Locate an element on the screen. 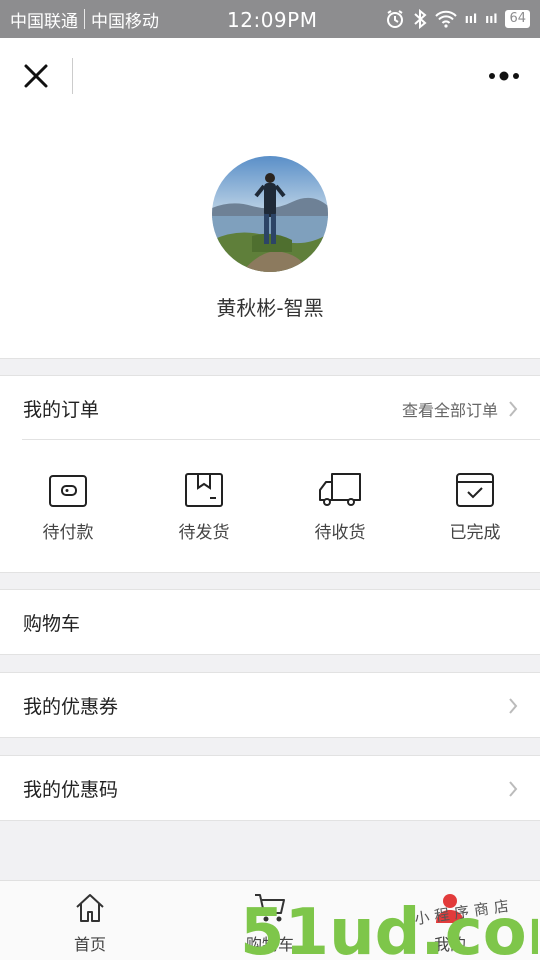 The image size is (540, 960). wifi-icon is located at coordinates (446, 19).